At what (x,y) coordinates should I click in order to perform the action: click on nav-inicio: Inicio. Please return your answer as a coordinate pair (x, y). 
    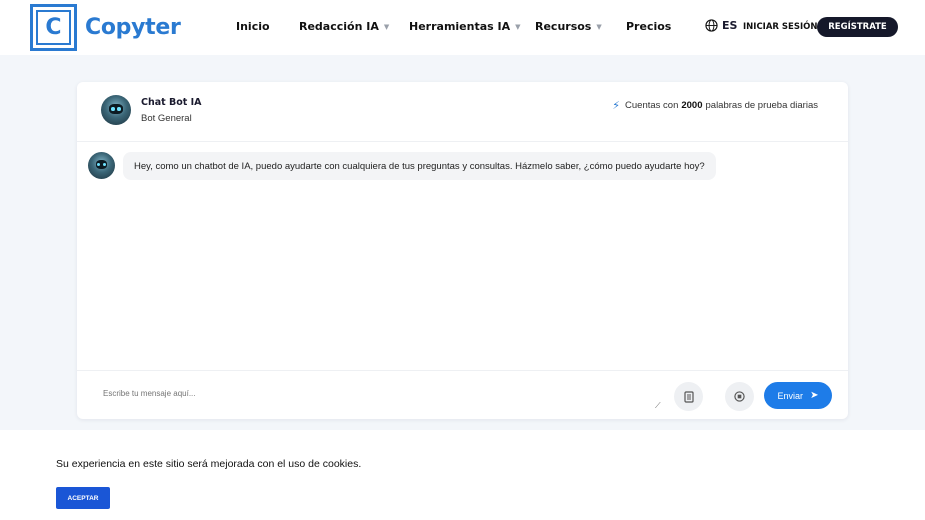
    Looking at the image, I should click on (253, 26).